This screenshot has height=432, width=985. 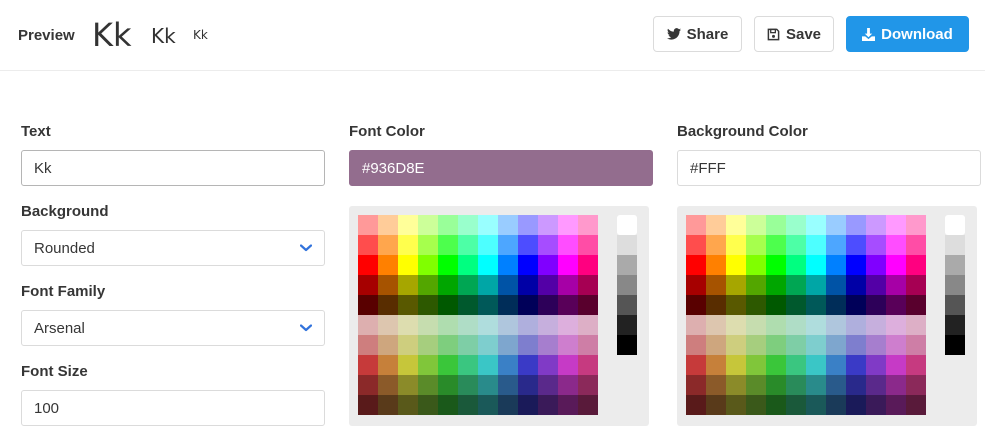 I want to click on save-button: Save, so click(x=794, y=34).